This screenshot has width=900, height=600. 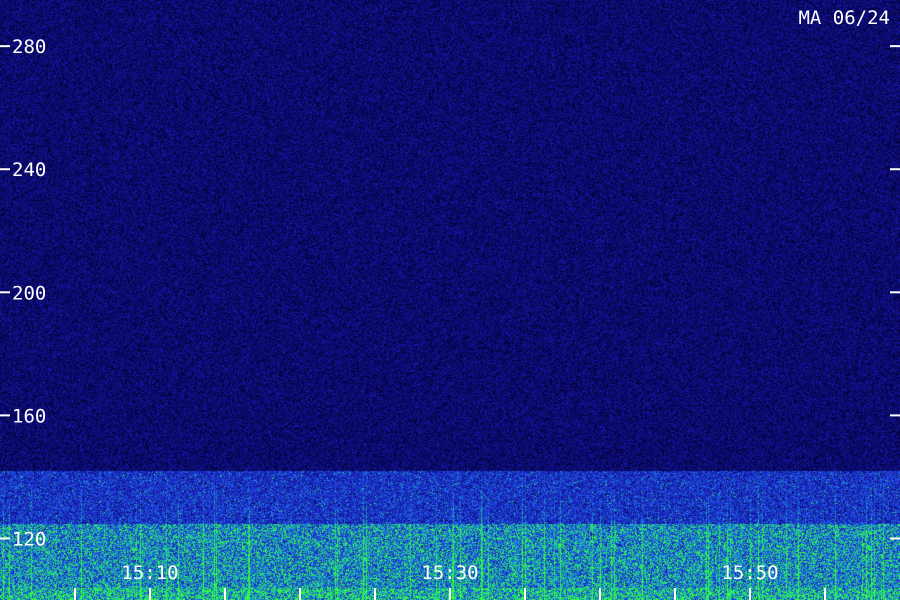 What do you see at coordinates (449, 573) in the screenshot?
I see `x-tick-label: 15:30` at bounding box center [449, 573].